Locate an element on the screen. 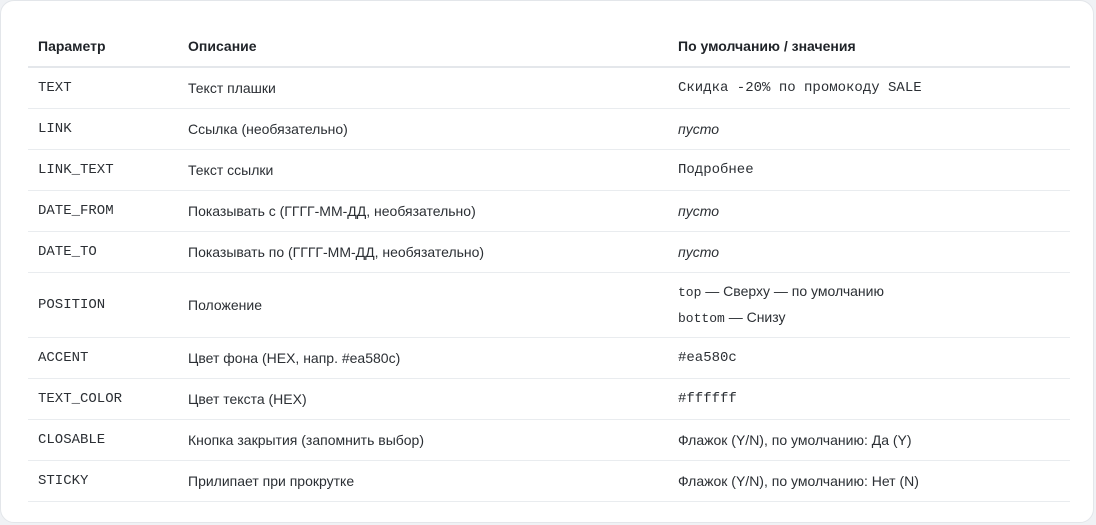 The image size is (1096, 525). param-name: POSITION is located at coordinates (103, 305).